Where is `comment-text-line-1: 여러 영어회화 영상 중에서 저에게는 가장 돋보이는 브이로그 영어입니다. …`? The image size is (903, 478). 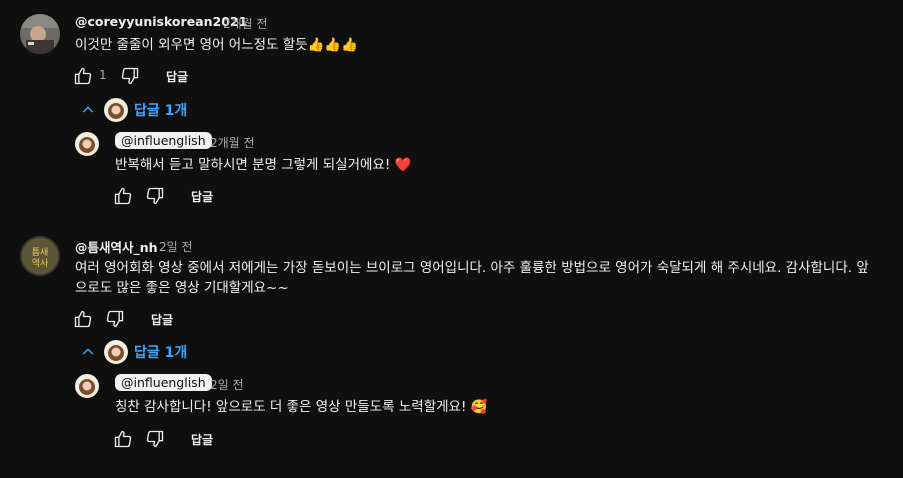
comment-text-line-1: 여러 영어회화 영상 중에서 저에게는 가장 돋보이는 브이로그 영어입니다. … is located at coordinates (472, 268).